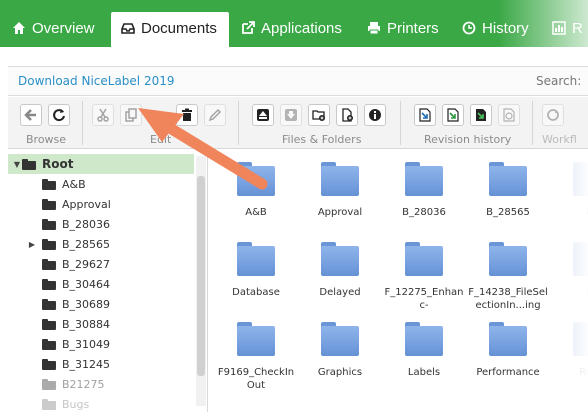 The width and height of the screenshot is (588, 412). I want to click on caret-down-icon: ▼, so click(17, 164).